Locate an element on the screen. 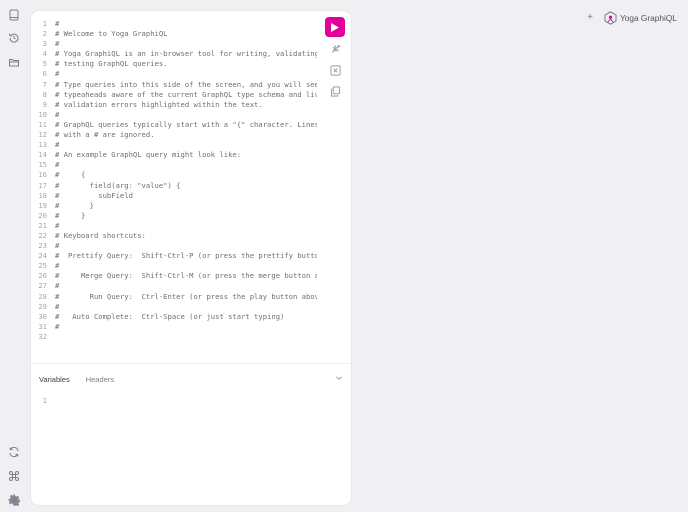  line-number: 2 is located at coordinates (44, 34).